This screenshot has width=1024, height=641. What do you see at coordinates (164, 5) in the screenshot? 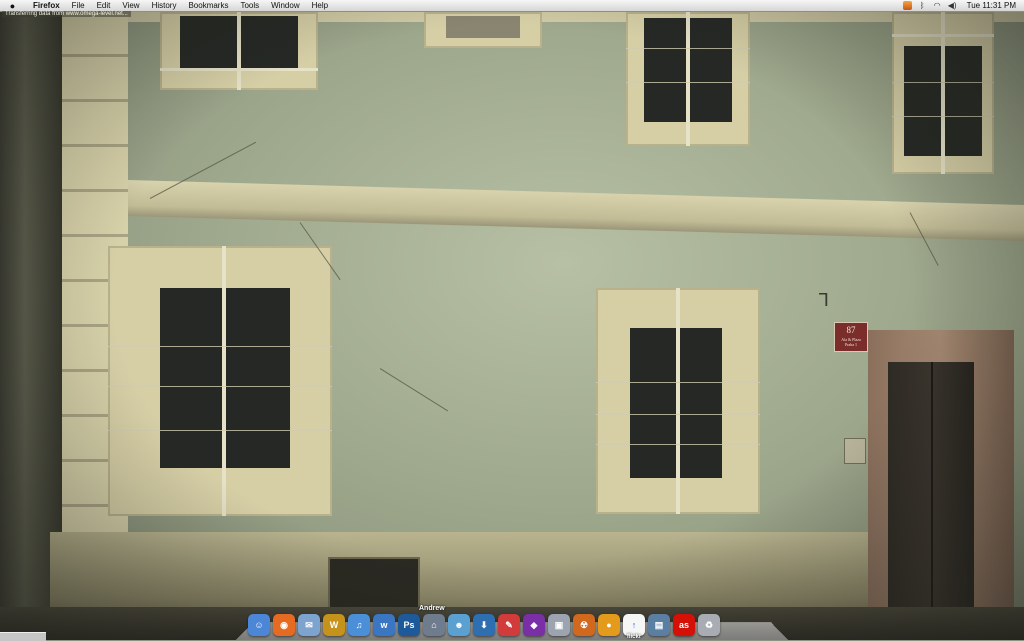
I see `menu-history: History` at bounding box center [164, 5].